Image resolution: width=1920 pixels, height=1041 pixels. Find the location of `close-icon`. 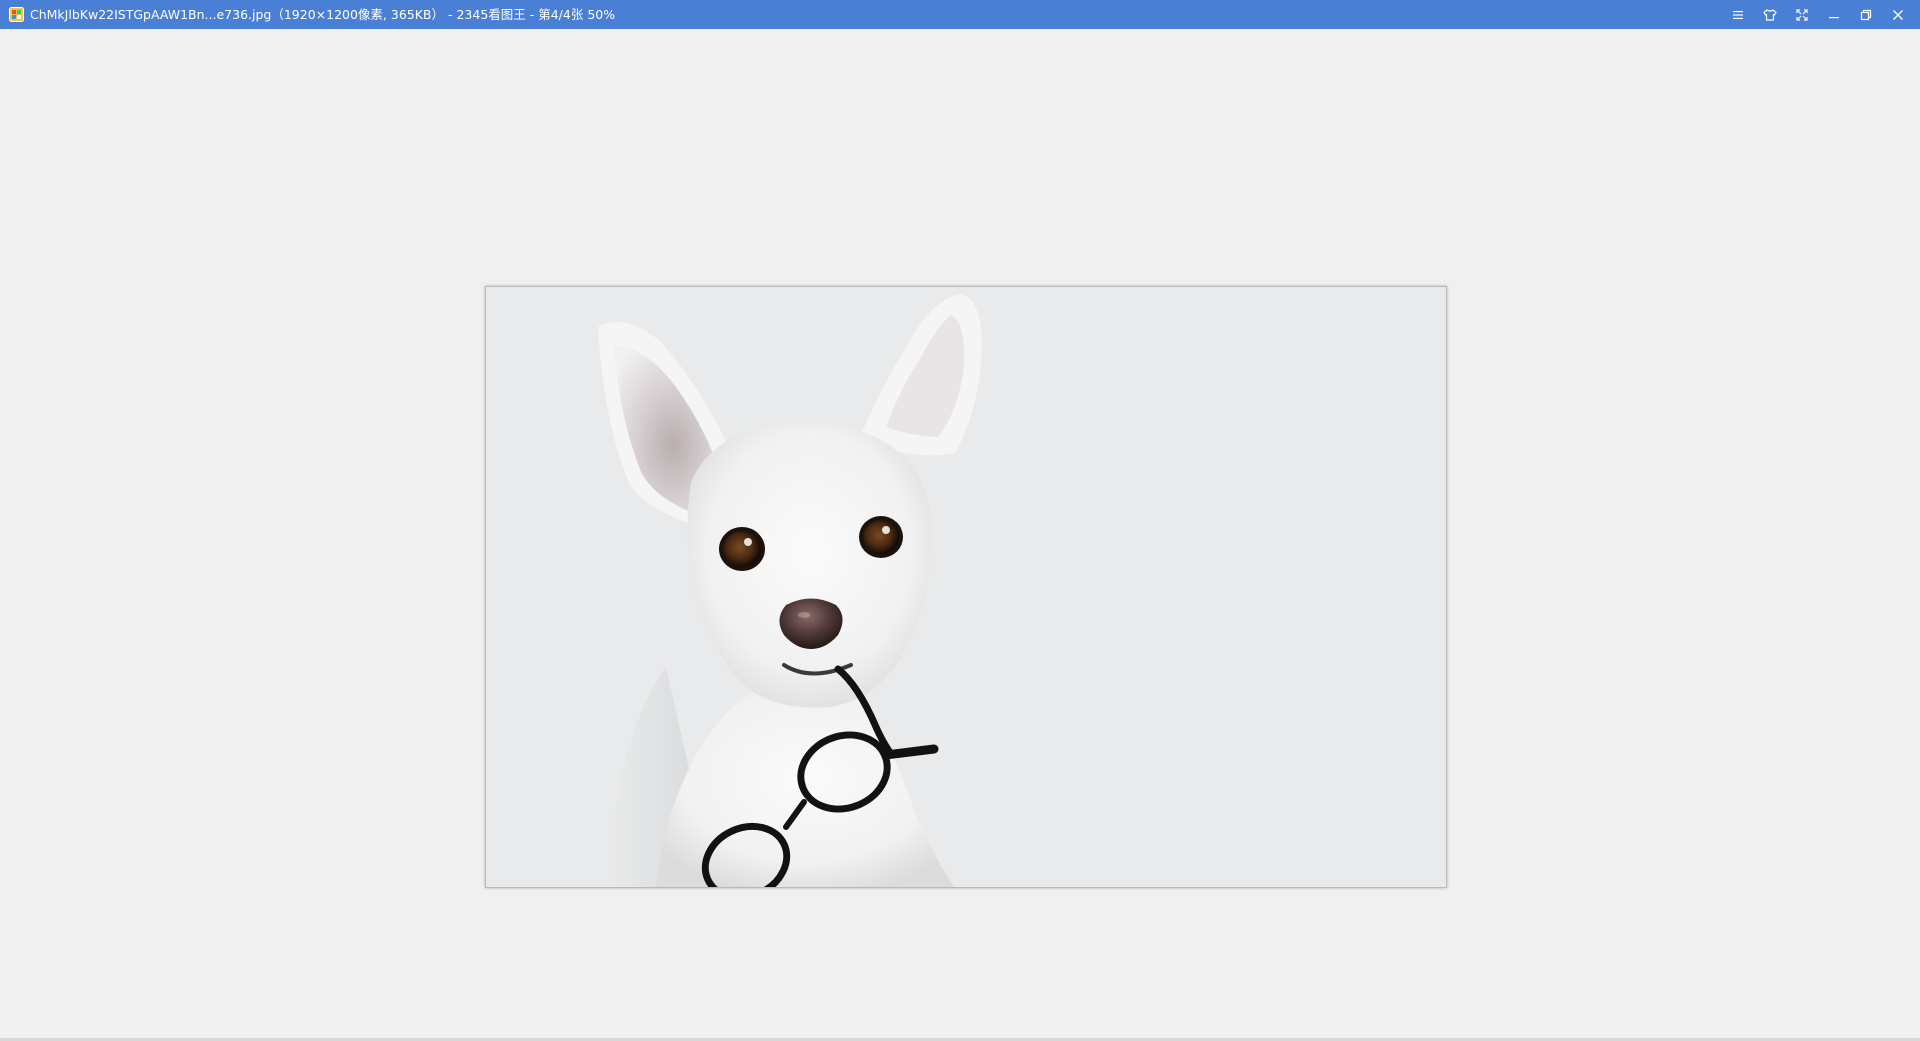

close-icon is located at coordinates (1898, 14).